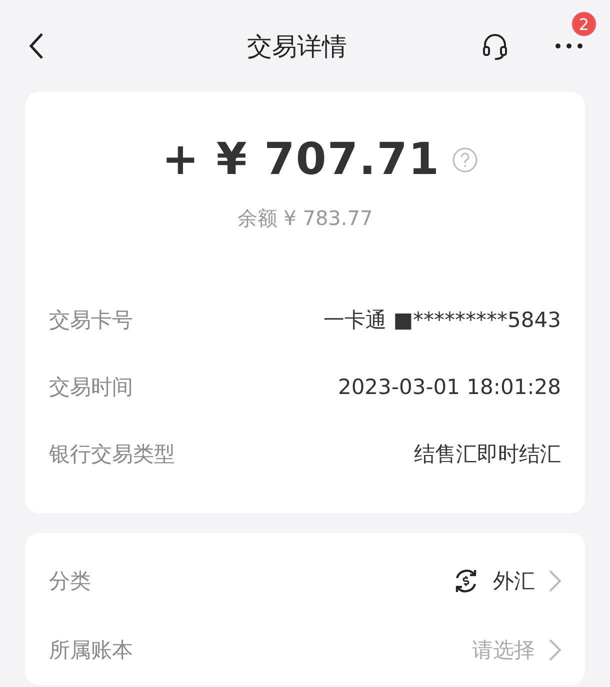 The height and width of the screenshot is (687, 610). Describe the element at coordinates (305, 218) in the screenshot. I see `balance-text: 余额 ¥ 783.77` at that location.